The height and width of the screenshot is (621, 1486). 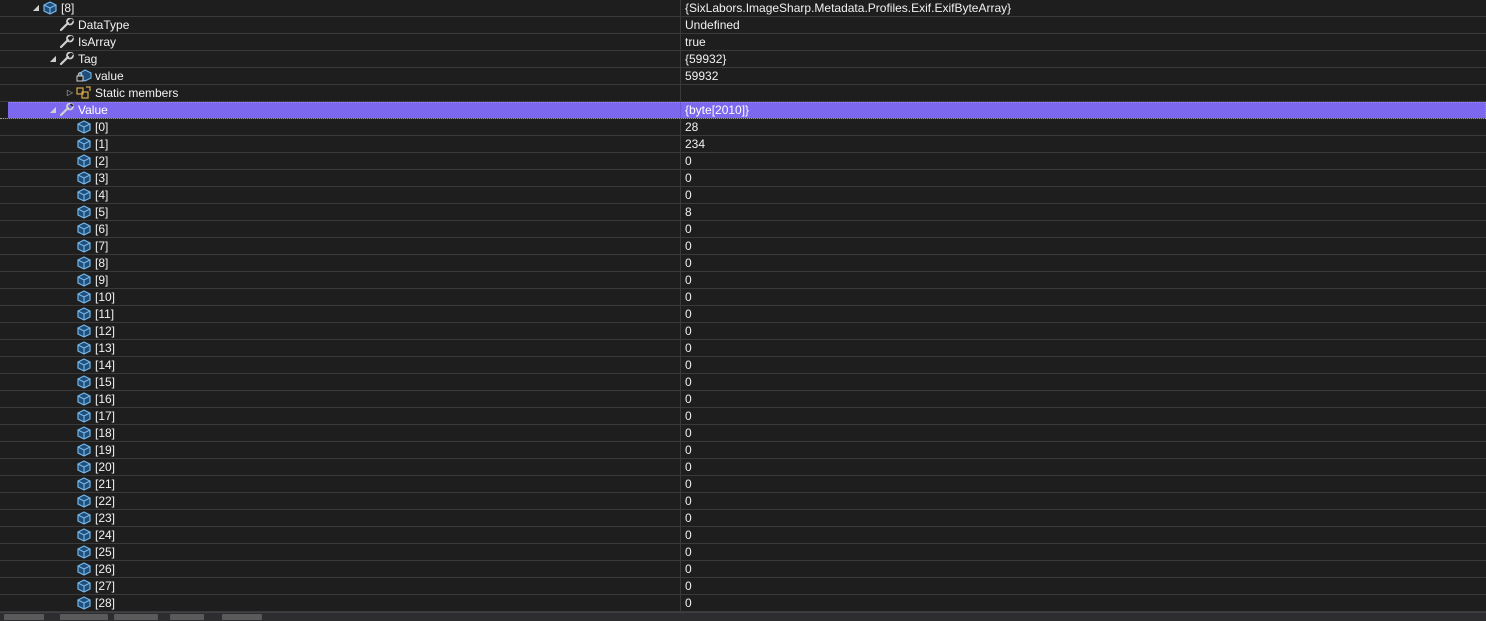 I want to click on watch-row: [0] 28, so click(x=743, y=127).